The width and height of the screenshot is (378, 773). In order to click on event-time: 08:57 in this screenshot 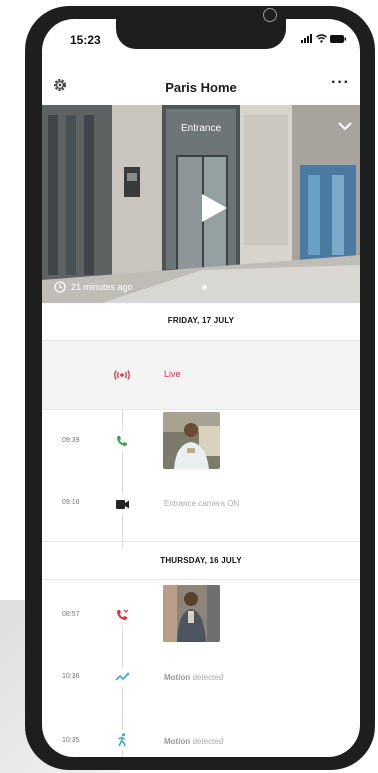, I will do `click(71, 614)`.